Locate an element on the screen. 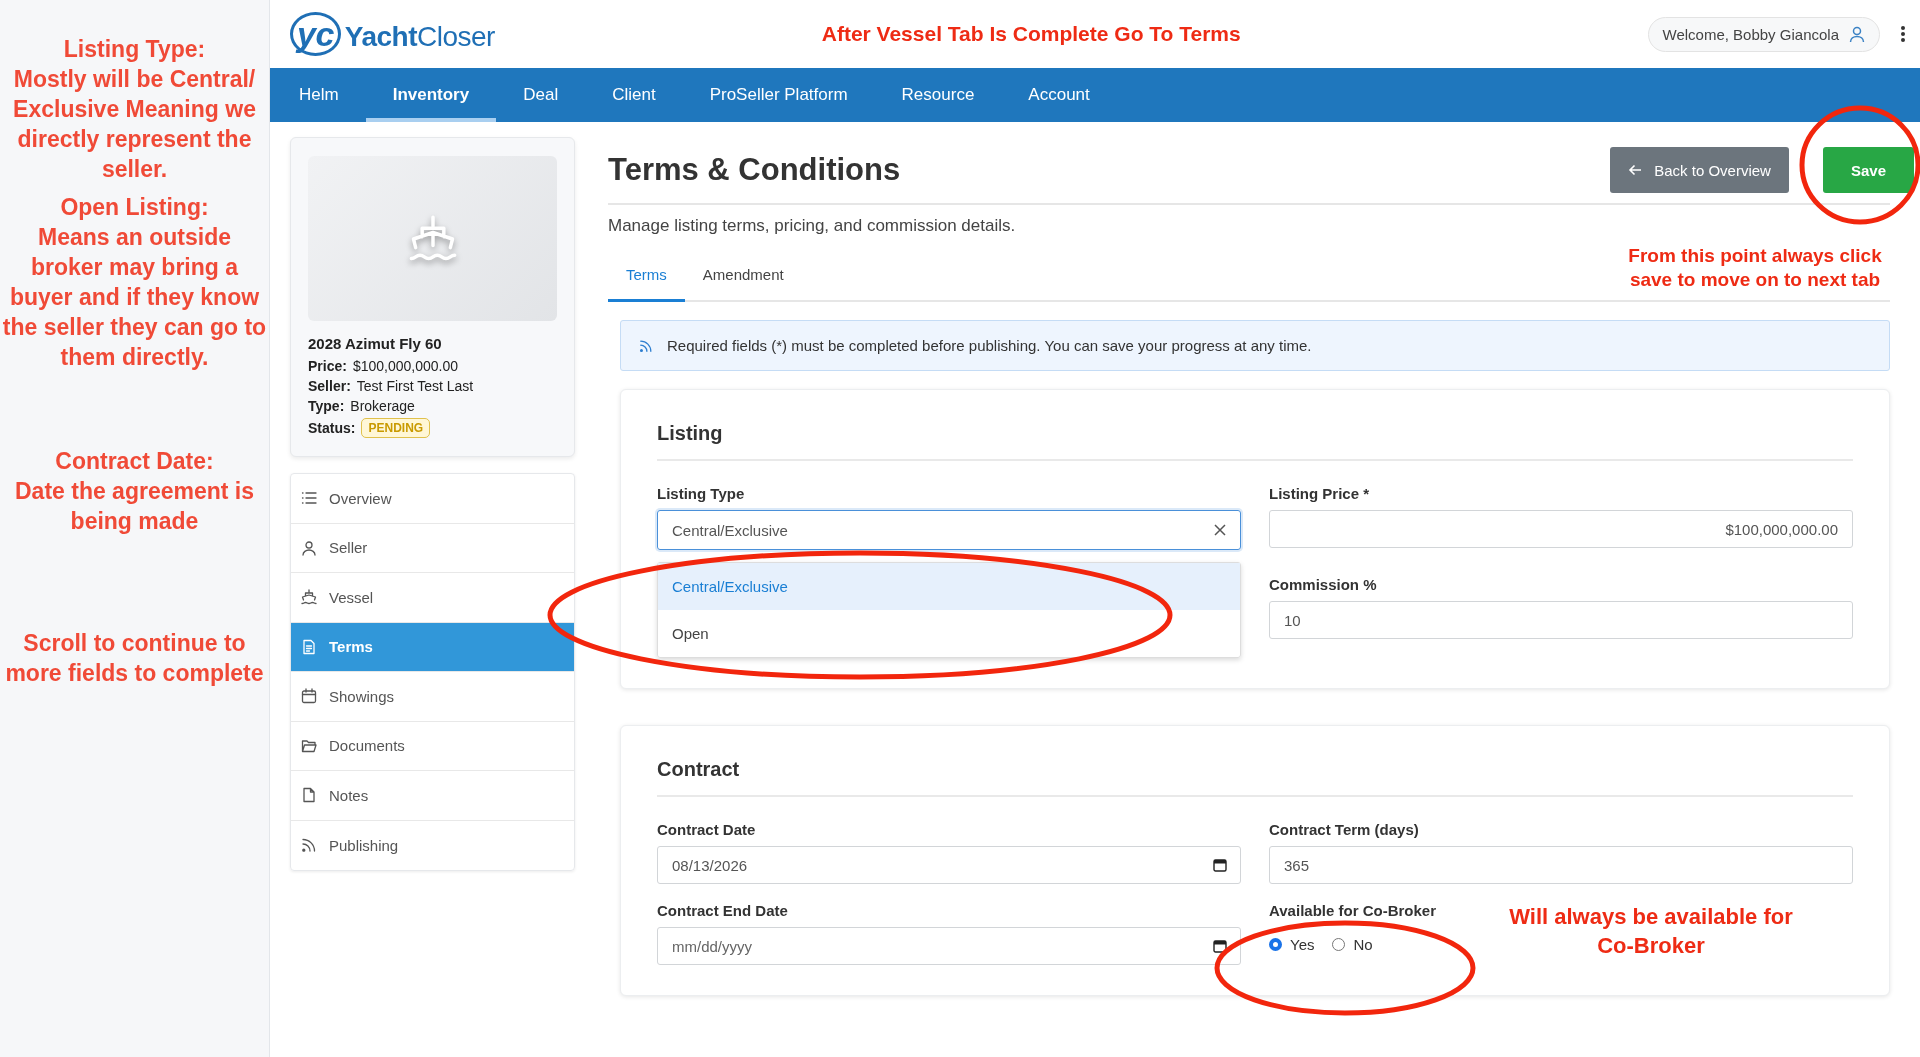 The width and height of the screenshot is (1920, 1057). sidebar-item: Overview is located at coordinates (432, 499).